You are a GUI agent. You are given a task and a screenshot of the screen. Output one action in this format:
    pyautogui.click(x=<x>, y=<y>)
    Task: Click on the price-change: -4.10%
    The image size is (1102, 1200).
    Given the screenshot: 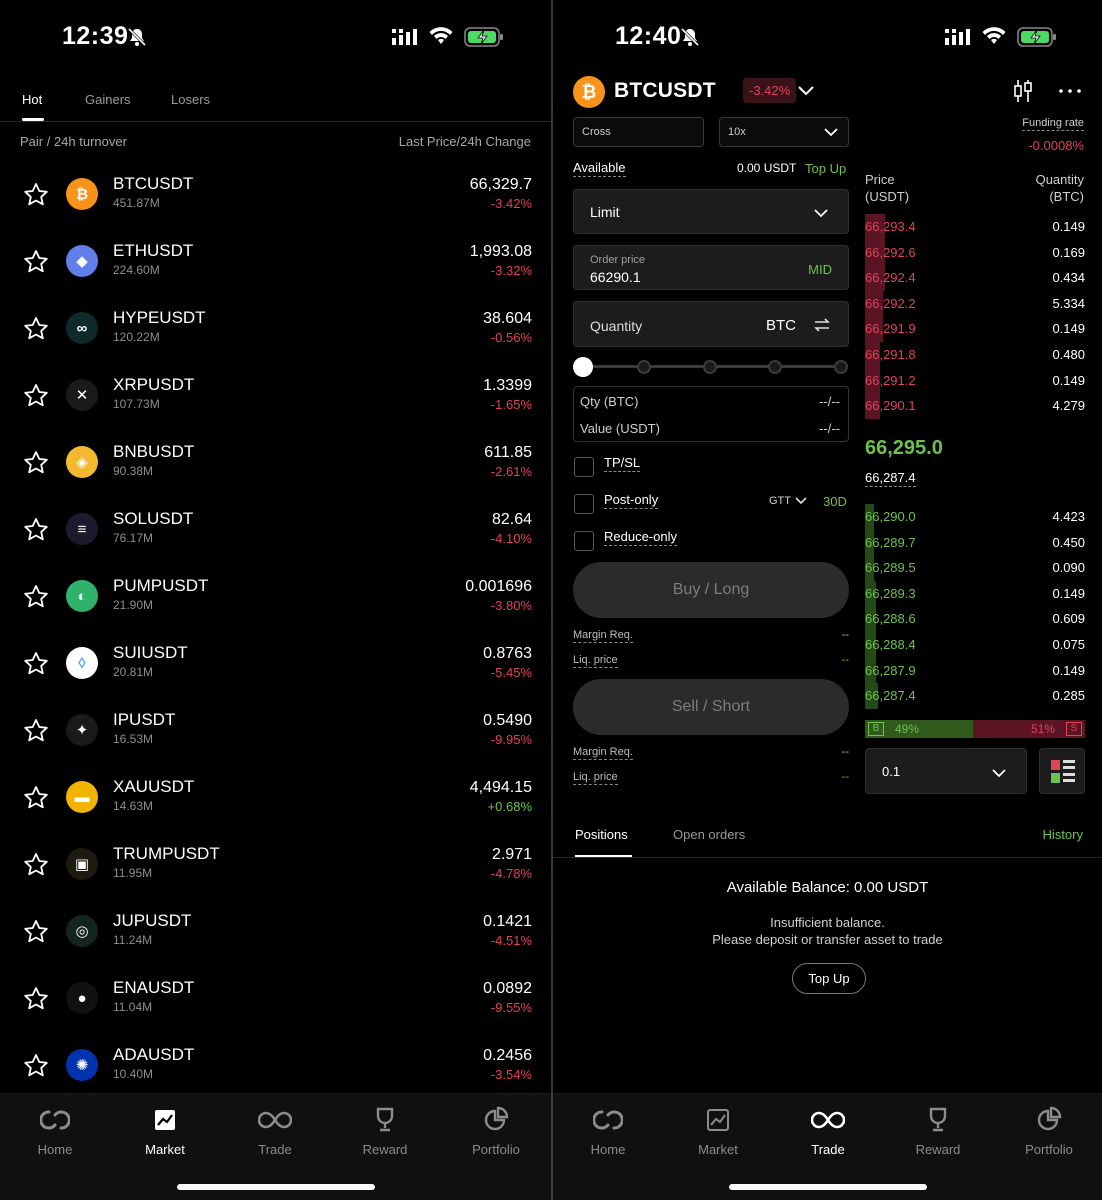 What is the action you would take?
    pyautogui.click(x=511, y=538)
    